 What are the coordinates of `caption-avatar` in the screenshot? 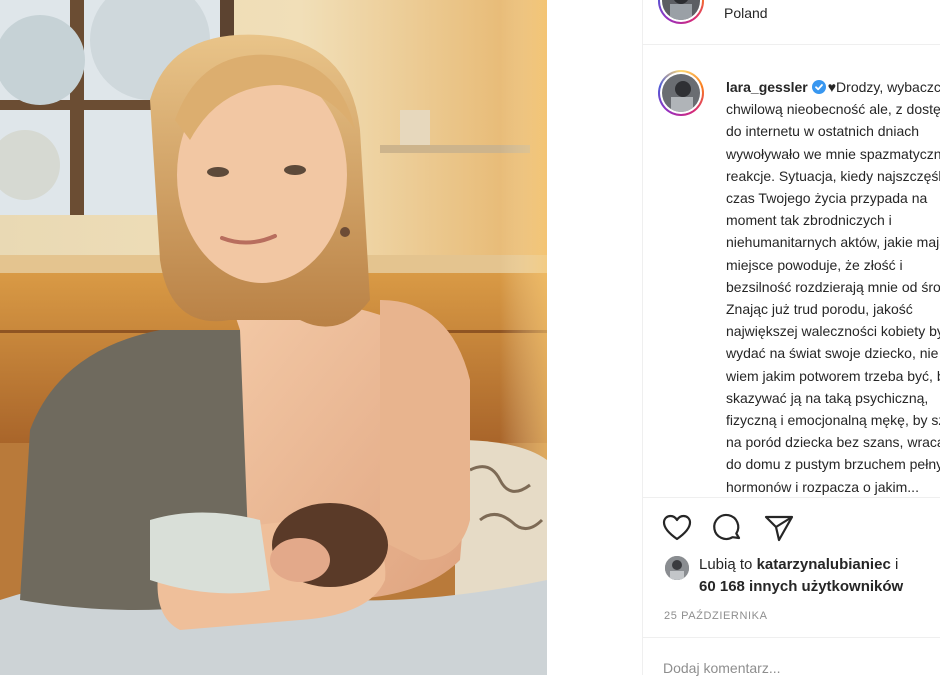 It's located at (681, 93).